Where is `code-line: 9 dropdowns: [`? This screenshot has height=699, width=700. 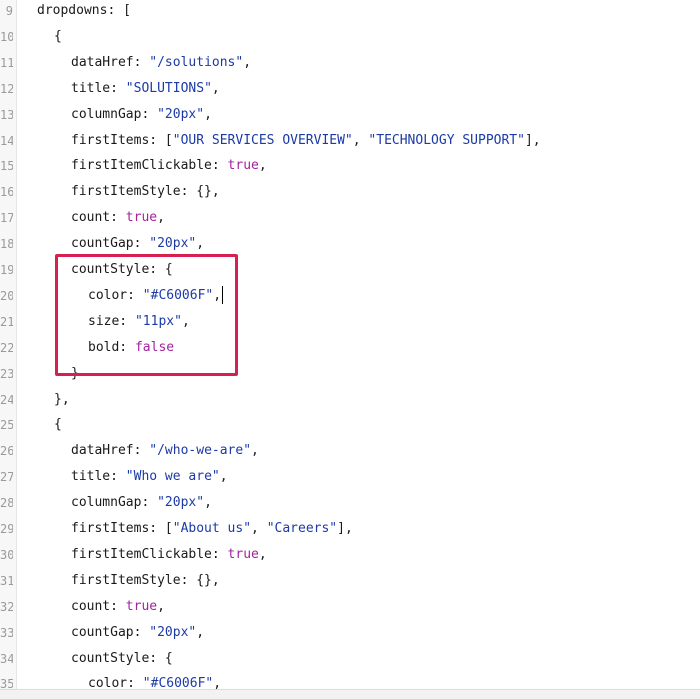
code-line: 9 dropdowns: [ is located at coordinates (350, 12).